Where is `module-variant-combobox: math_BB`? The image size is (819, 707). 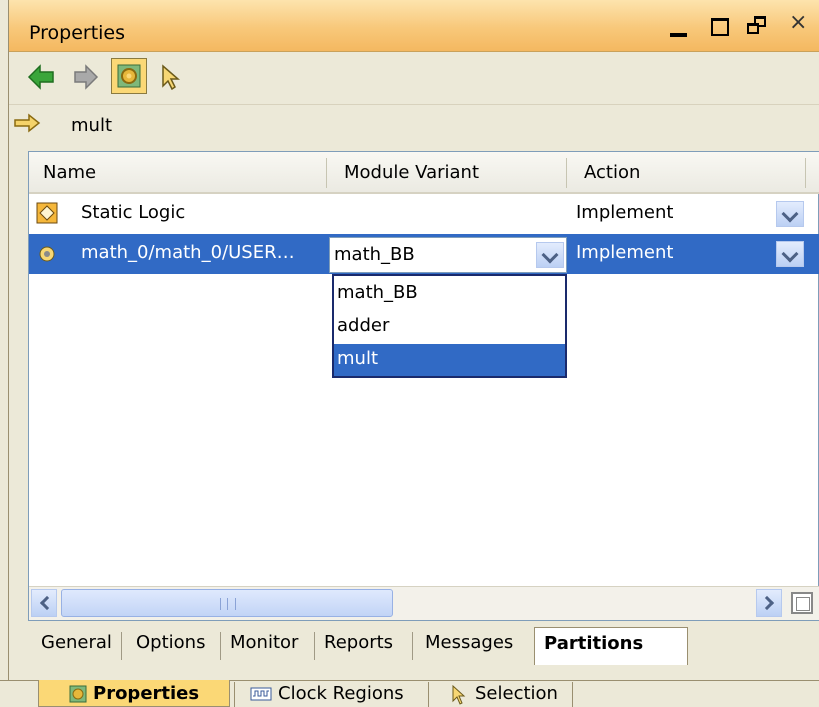 module-variant-combobox: math_BB is located at coordinates (448, 255).